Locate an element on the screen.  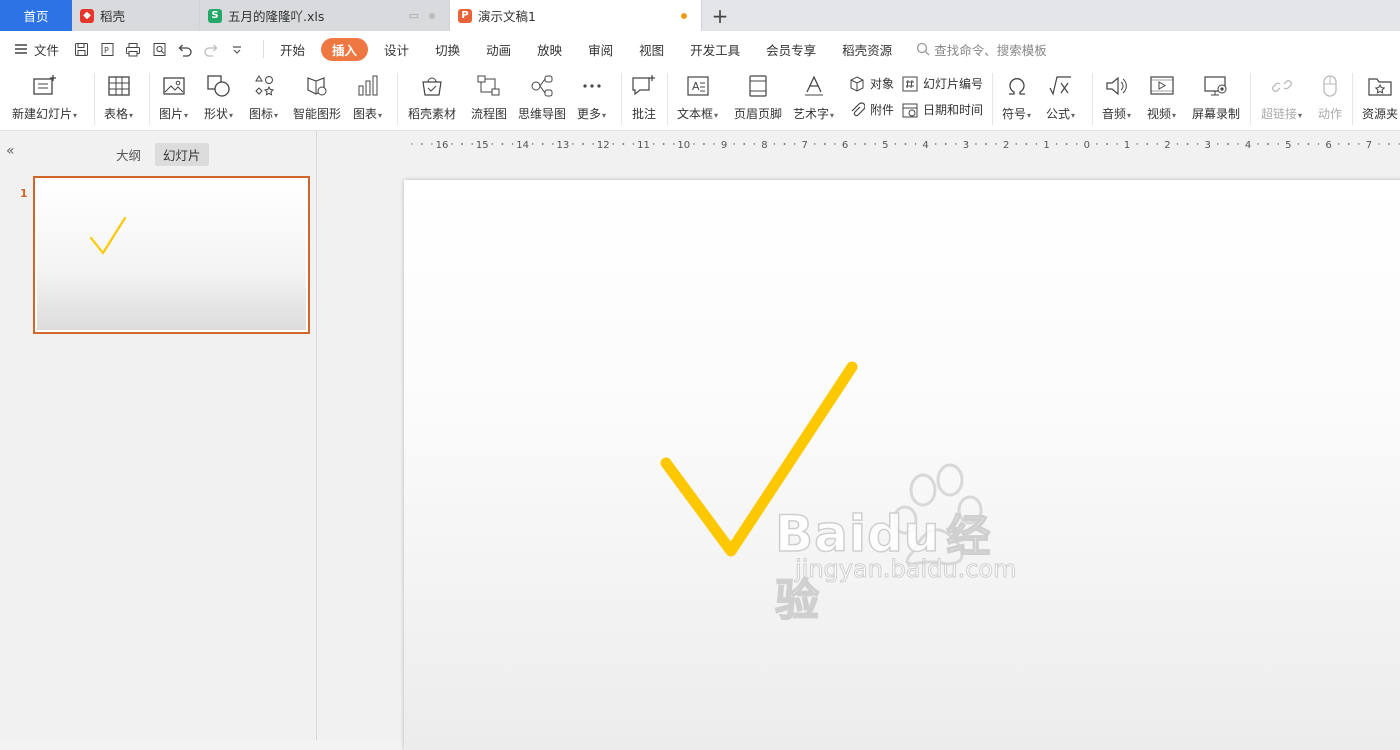
outline-tab: 大纲 is located at coordinates (128, 154).